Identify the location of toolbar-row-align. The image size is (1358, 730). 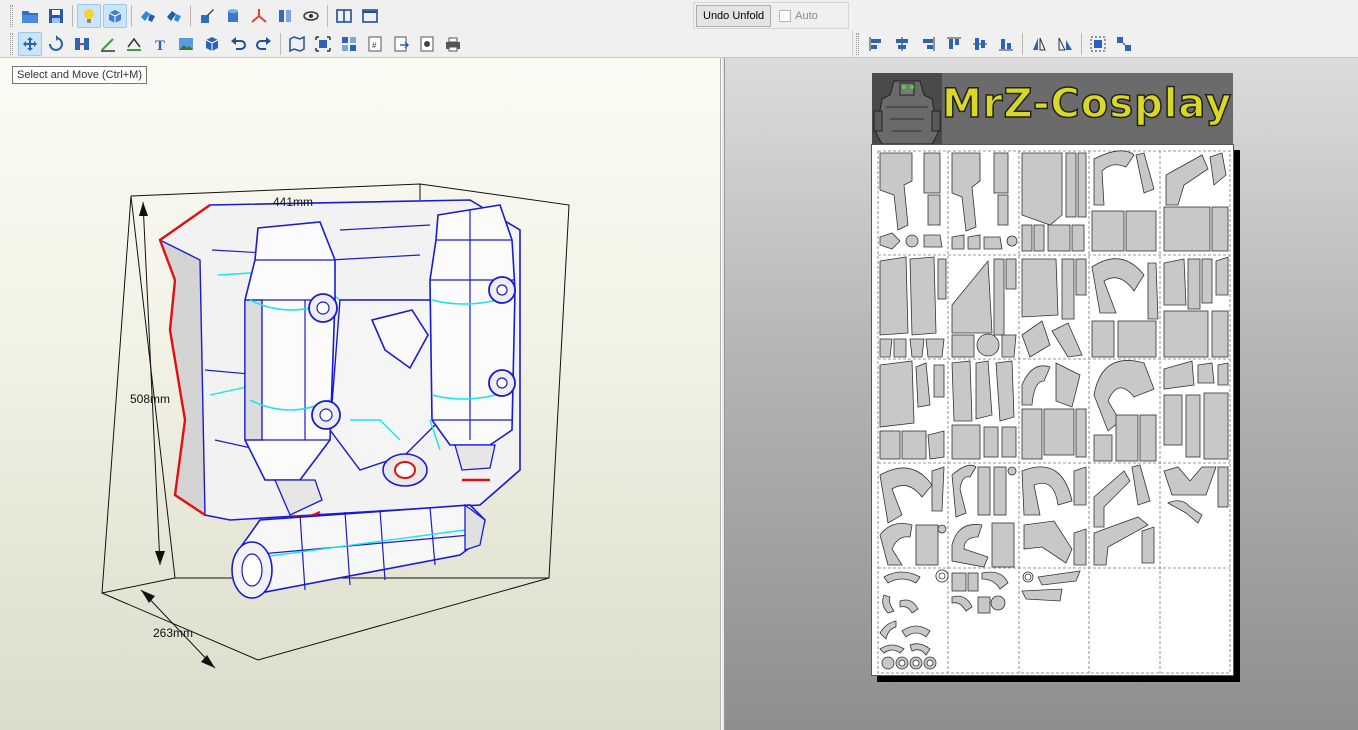
(996, 44).